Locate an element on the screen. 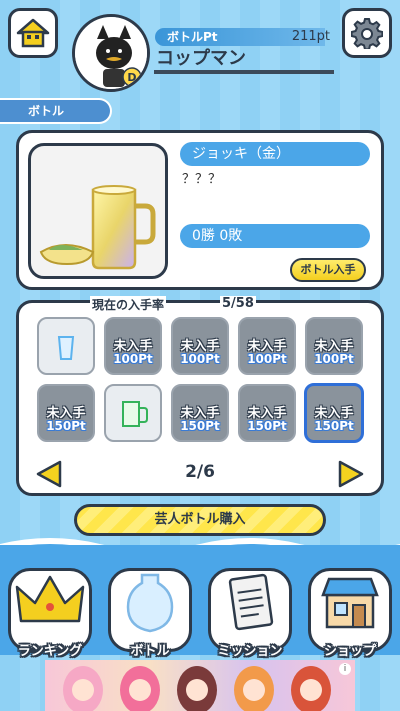  avatar: D is located at coordinates (111, 53).